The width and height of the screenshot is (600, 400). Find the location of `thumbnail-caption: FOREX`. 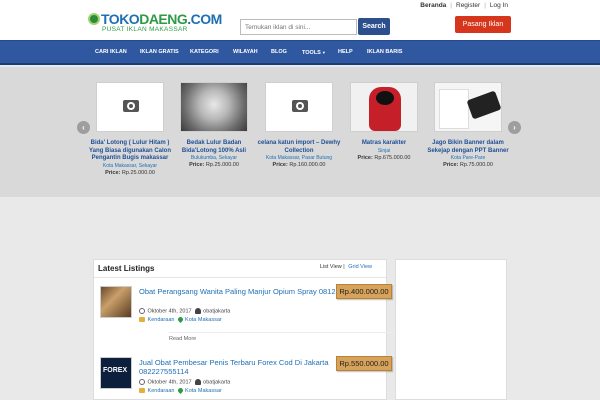

thumbnail-caption: FOREX is located at coordinates (115, 370).